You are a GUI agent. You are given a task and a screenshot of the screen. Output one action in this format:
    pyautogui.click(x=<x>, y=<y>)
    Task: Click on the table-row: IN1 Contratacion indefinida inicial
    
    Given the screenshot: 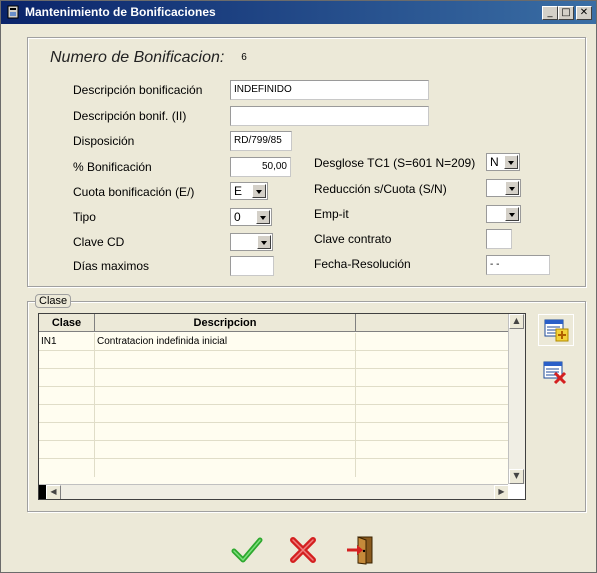 What is the action you would take?
    pyautogui.click(x=274, y=342)
    